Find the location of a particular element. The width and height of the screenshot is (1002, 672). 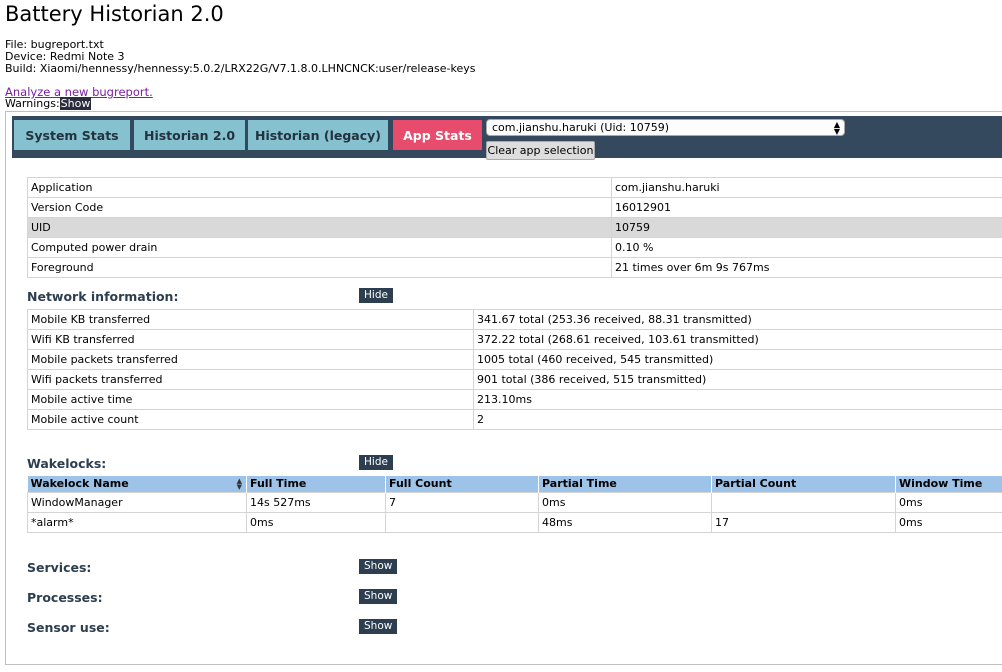

table-row: Version Code 16012901 is located at coordinates (514, 207).